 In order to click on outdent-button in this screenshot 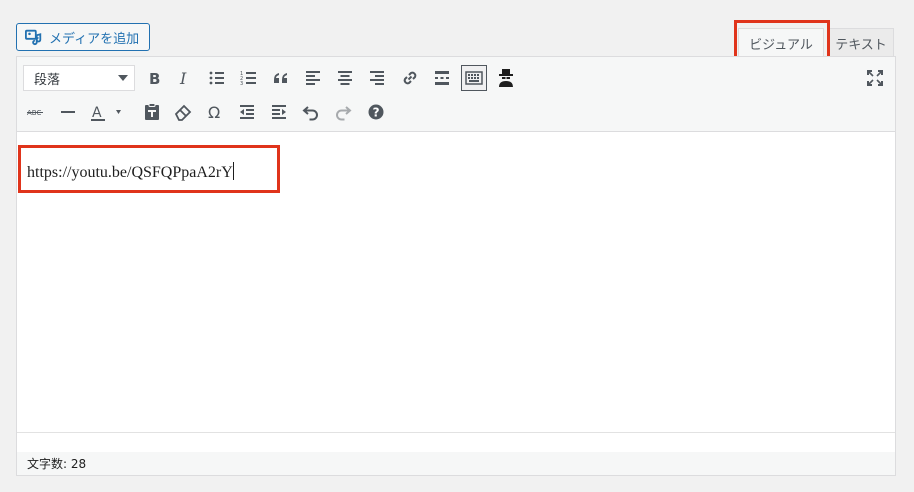, I will do `click(247, 112)`.